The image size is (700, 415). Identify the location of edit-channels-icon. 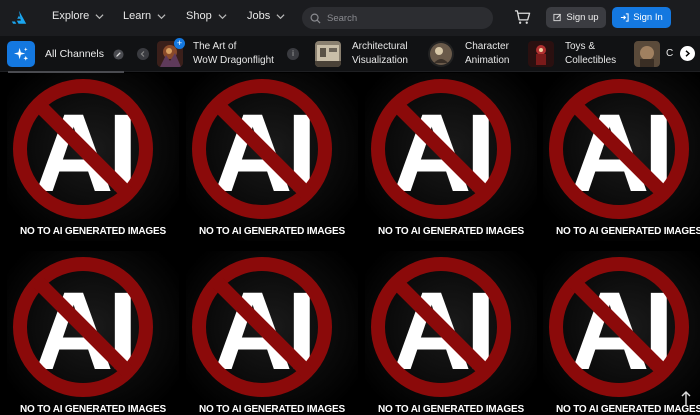
(118, 54).